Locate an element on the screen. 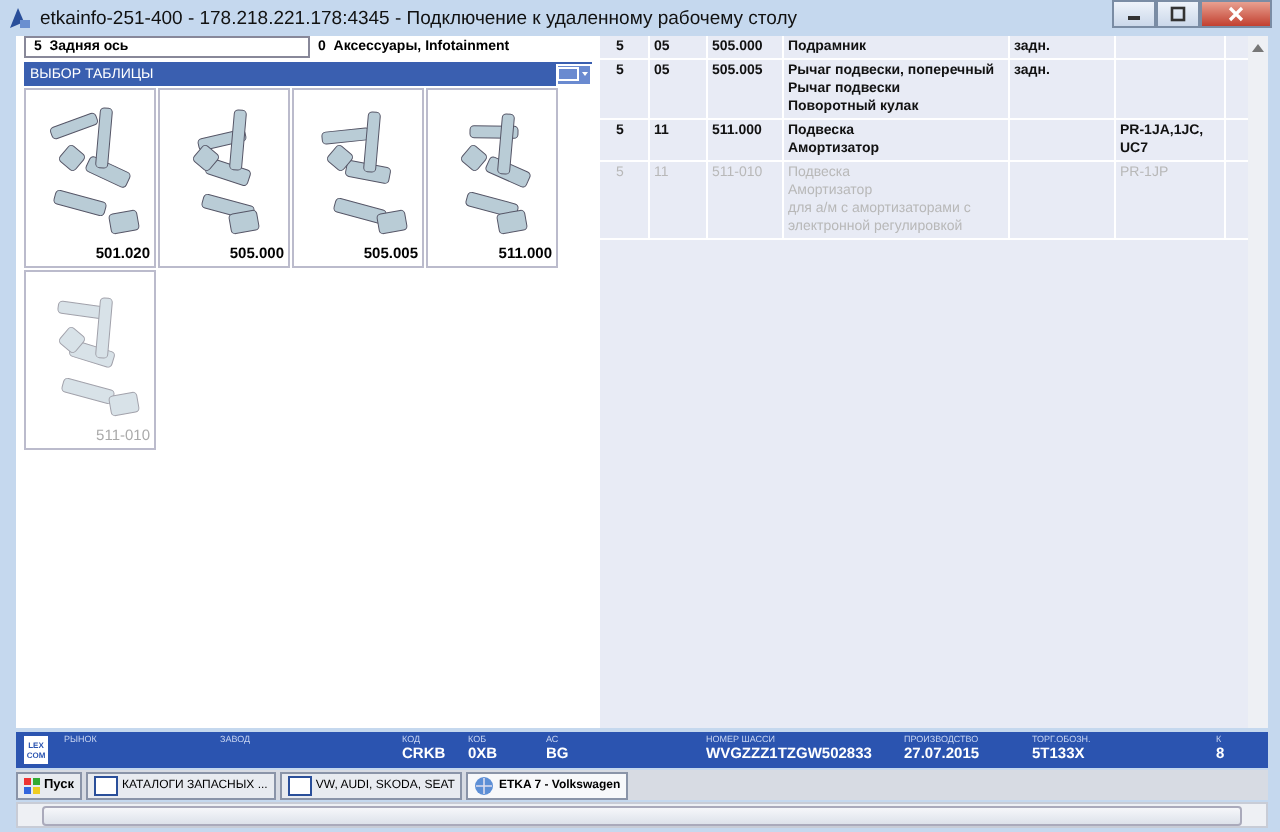  horizontal-scrollbar is located at coordinates (642, 815).